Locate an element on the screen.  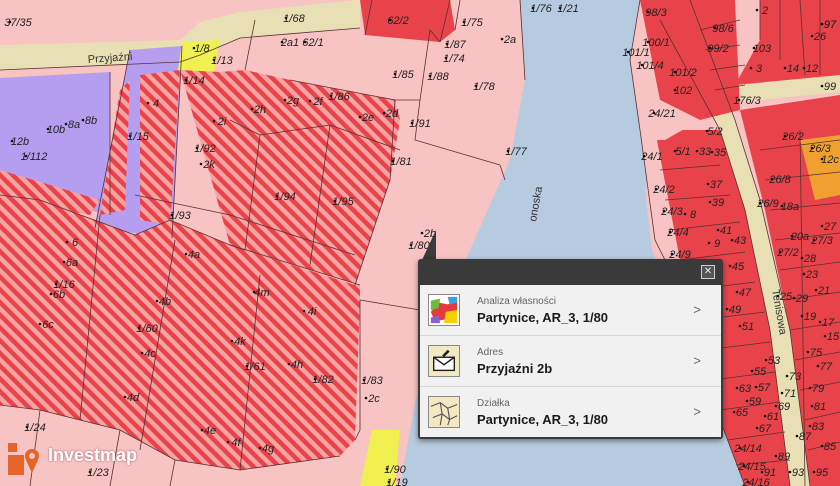
parcel-label: 12c is located at coordinates (830, 160).